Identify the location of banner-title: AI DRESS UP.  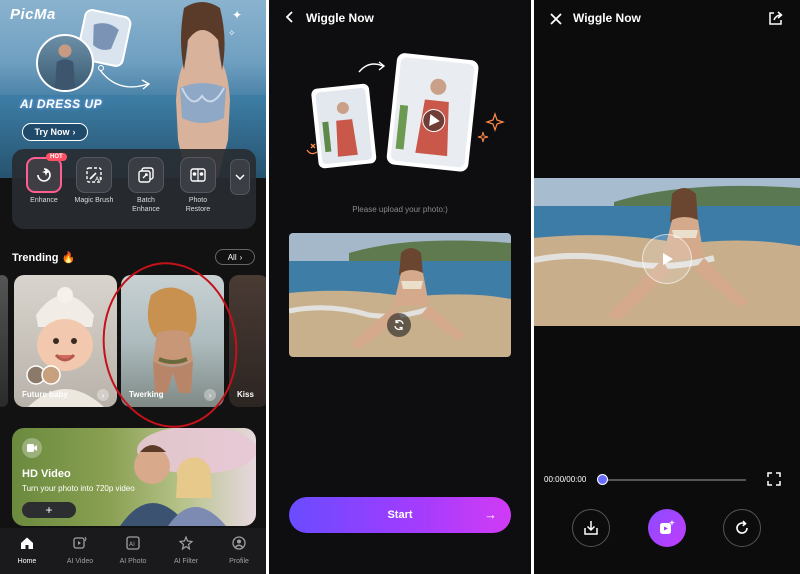
(61, 104).